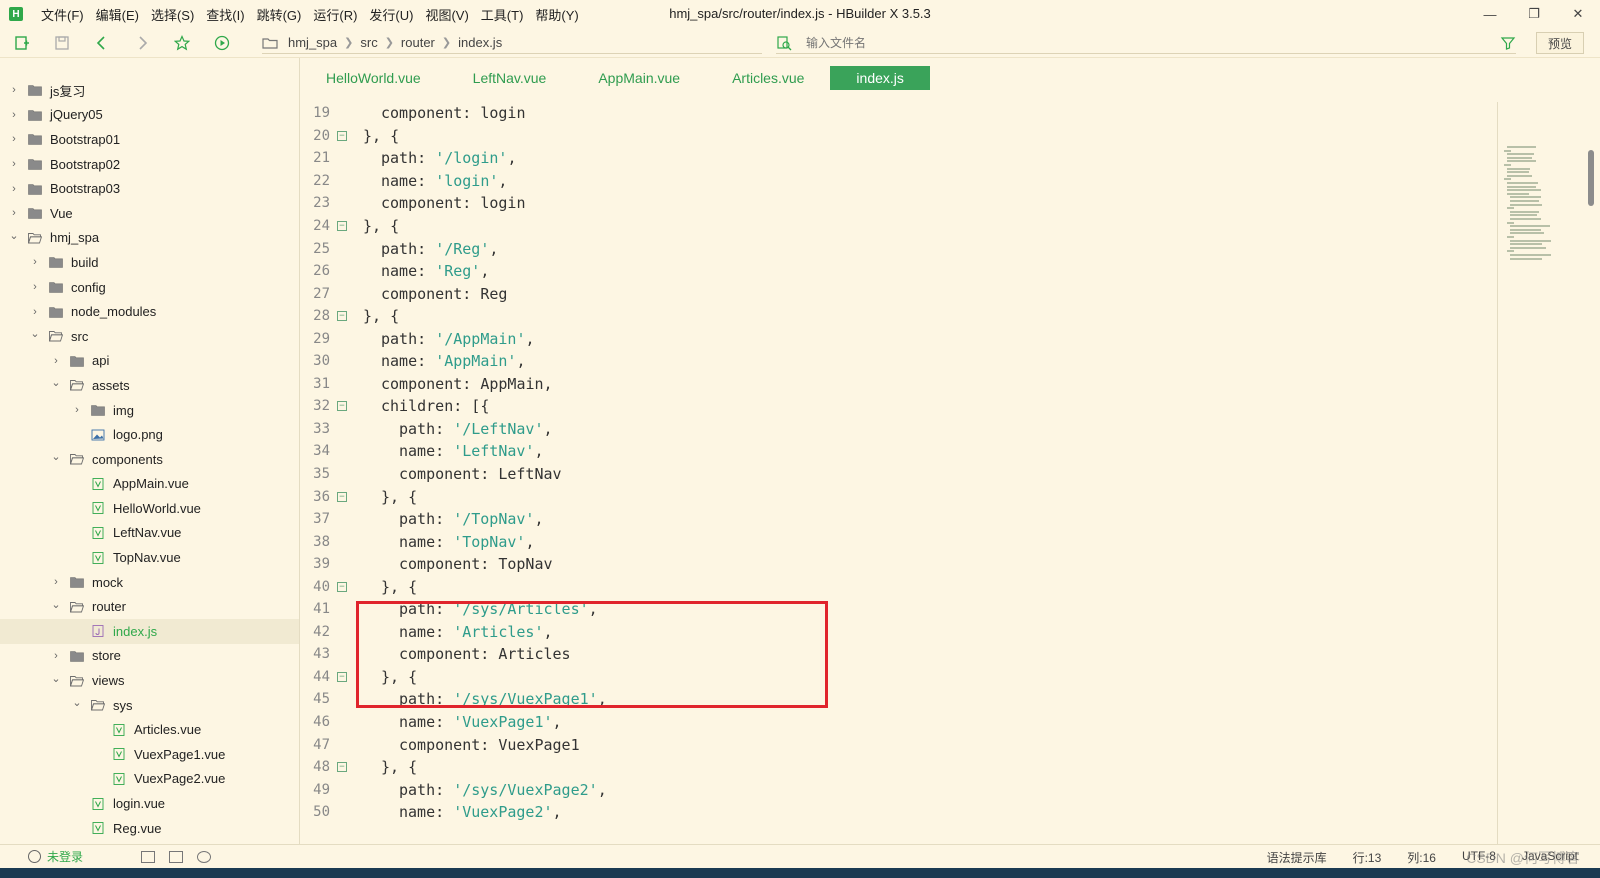 The width and height of the screenshot is (1600, 878). What do you see at coordinates (768, 78) in the screenshot?
I see `editor-tab: Articles.vue` at bounding box center [768, 78].